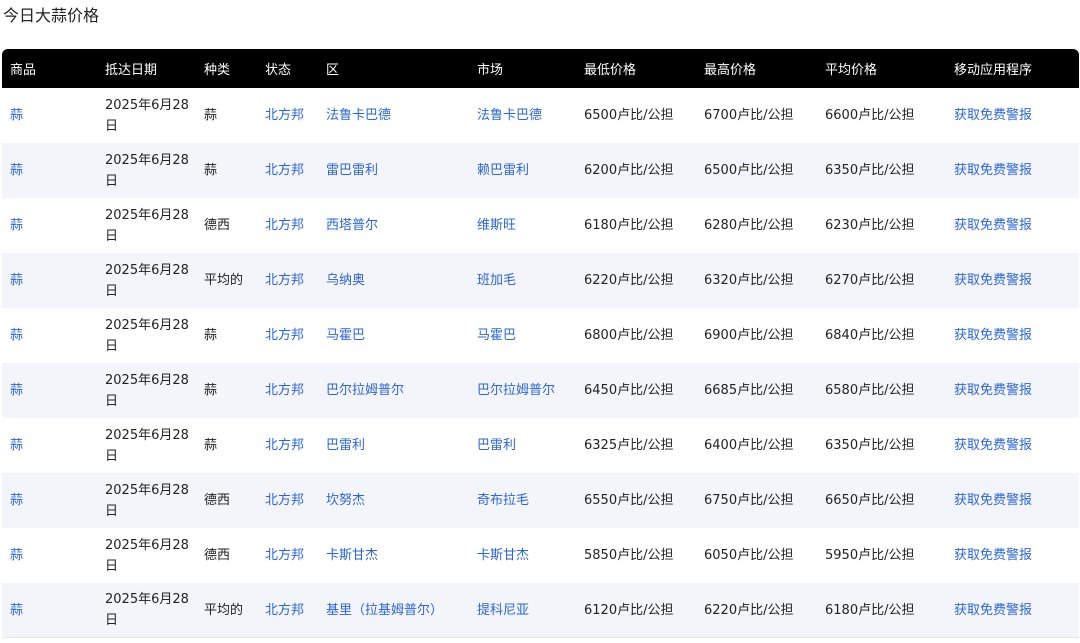  What do you see at coordinates (636, 68) in the screenshot?
I see `header-min-price: 最低价格` at bounding box center [636, 68].